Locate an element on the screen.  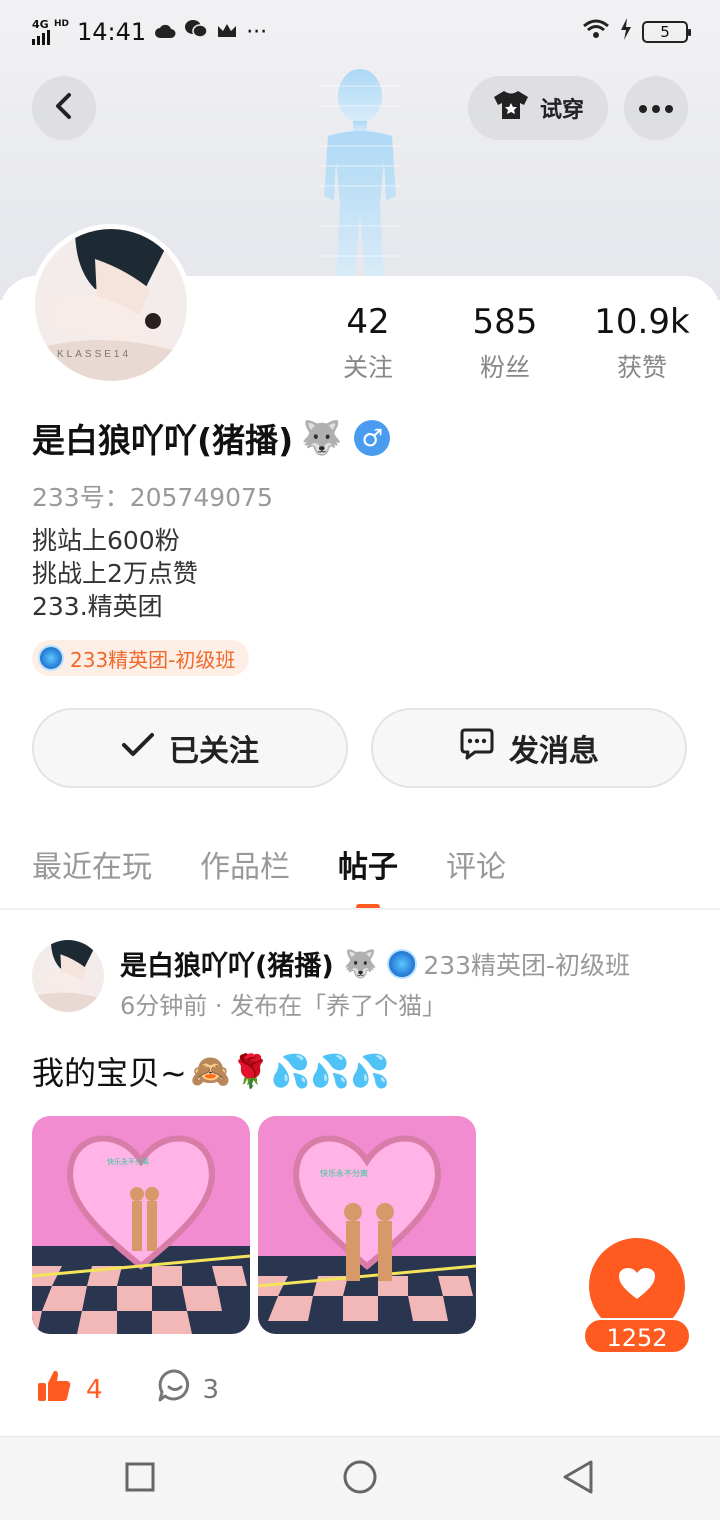
more-dots-icon is located at coordinates (656, 108).